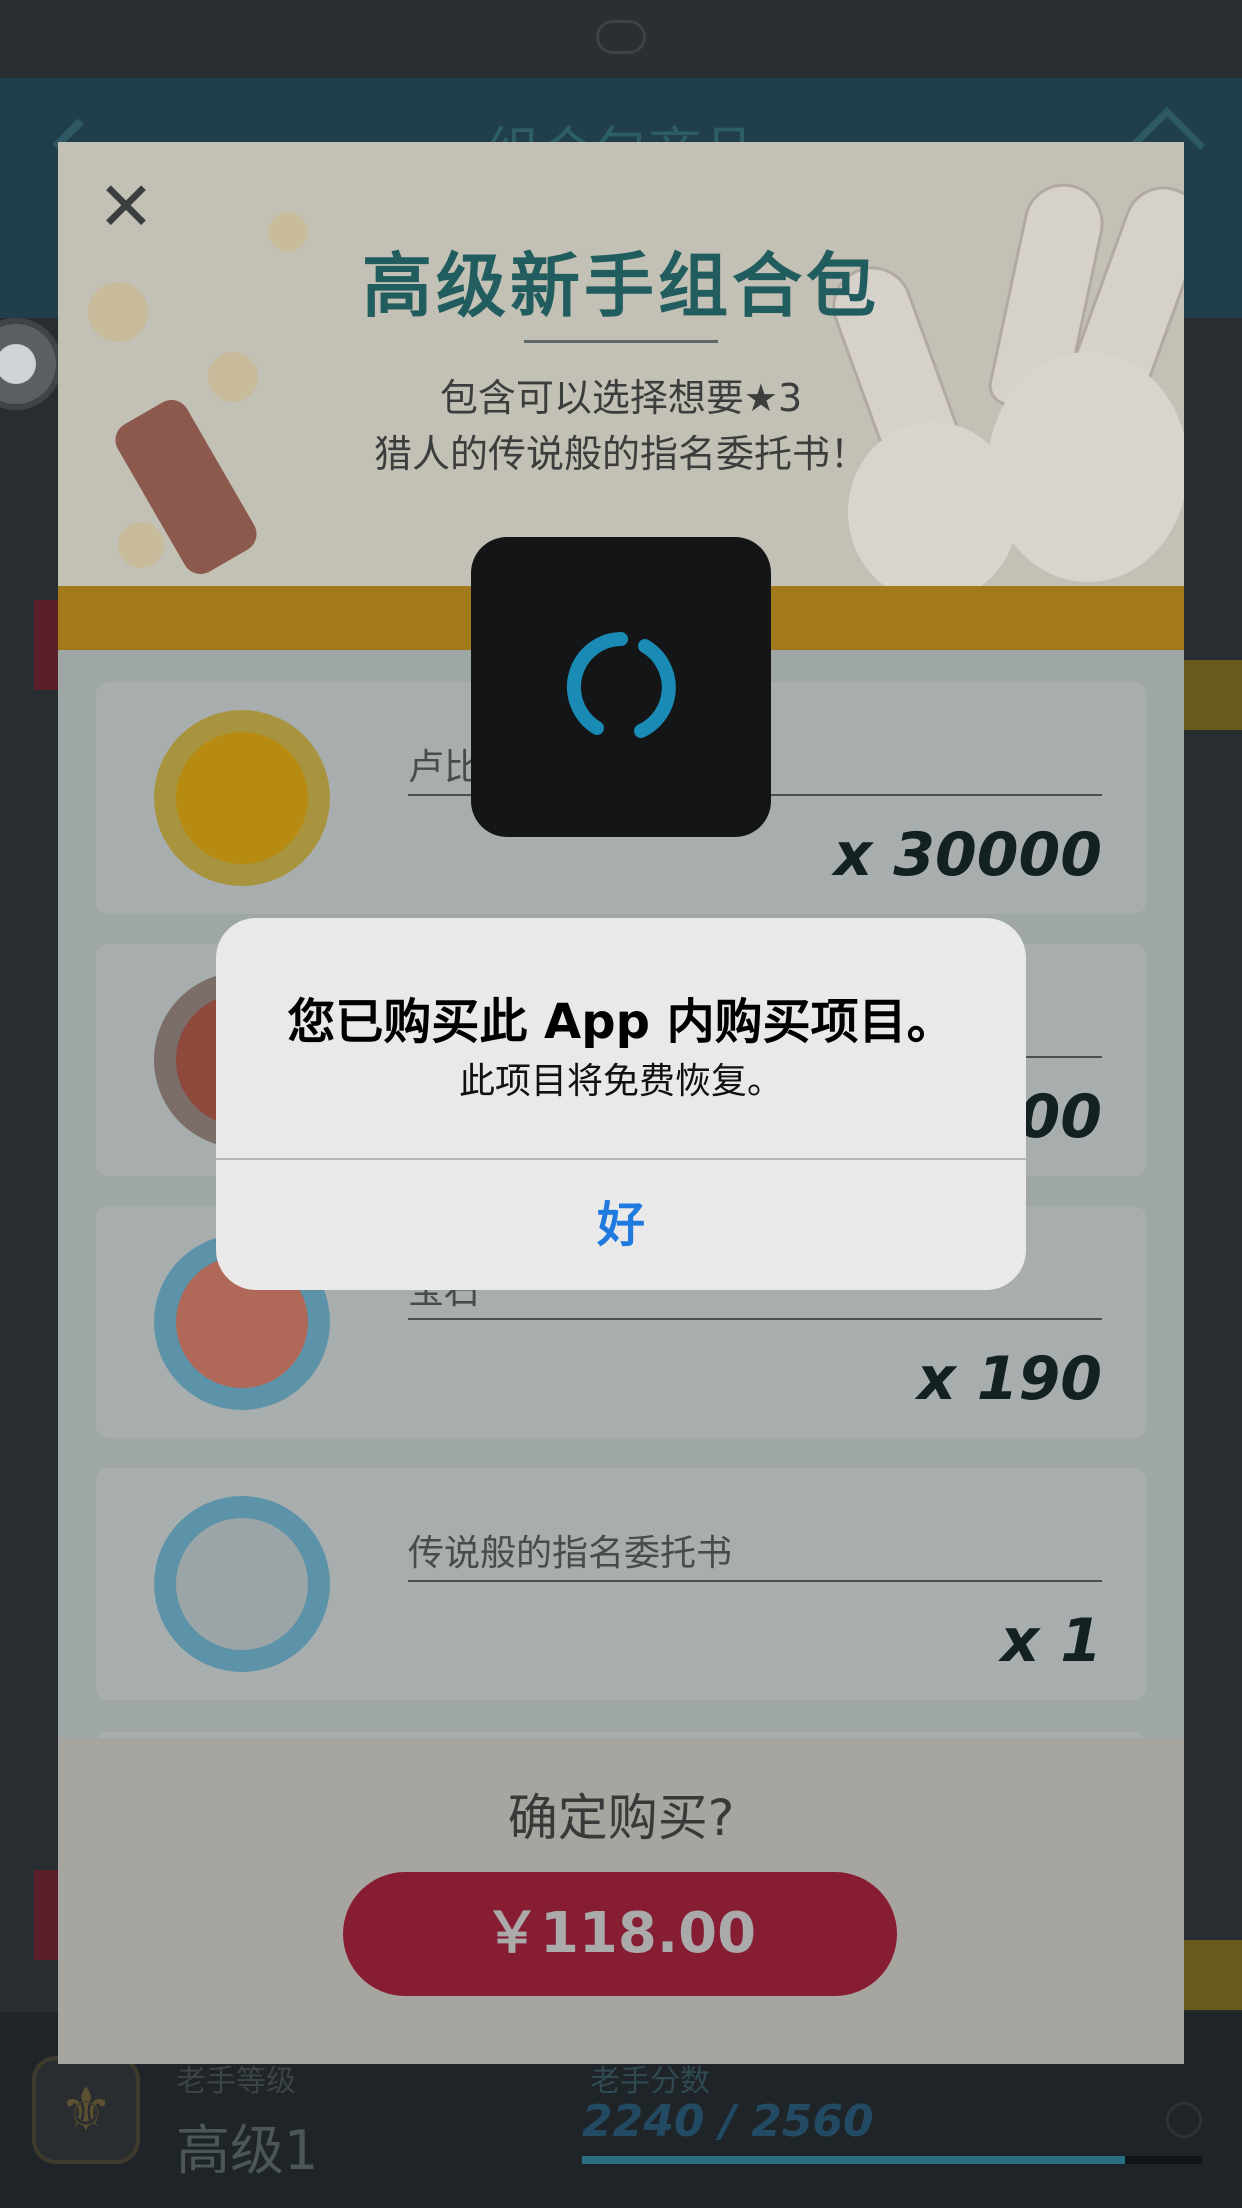 The height and width of the screenshot is (2208, 1242). Describe the element at coordinates (1060, 1117) in the screenshot. I see `item-quantity: 00` at that location.